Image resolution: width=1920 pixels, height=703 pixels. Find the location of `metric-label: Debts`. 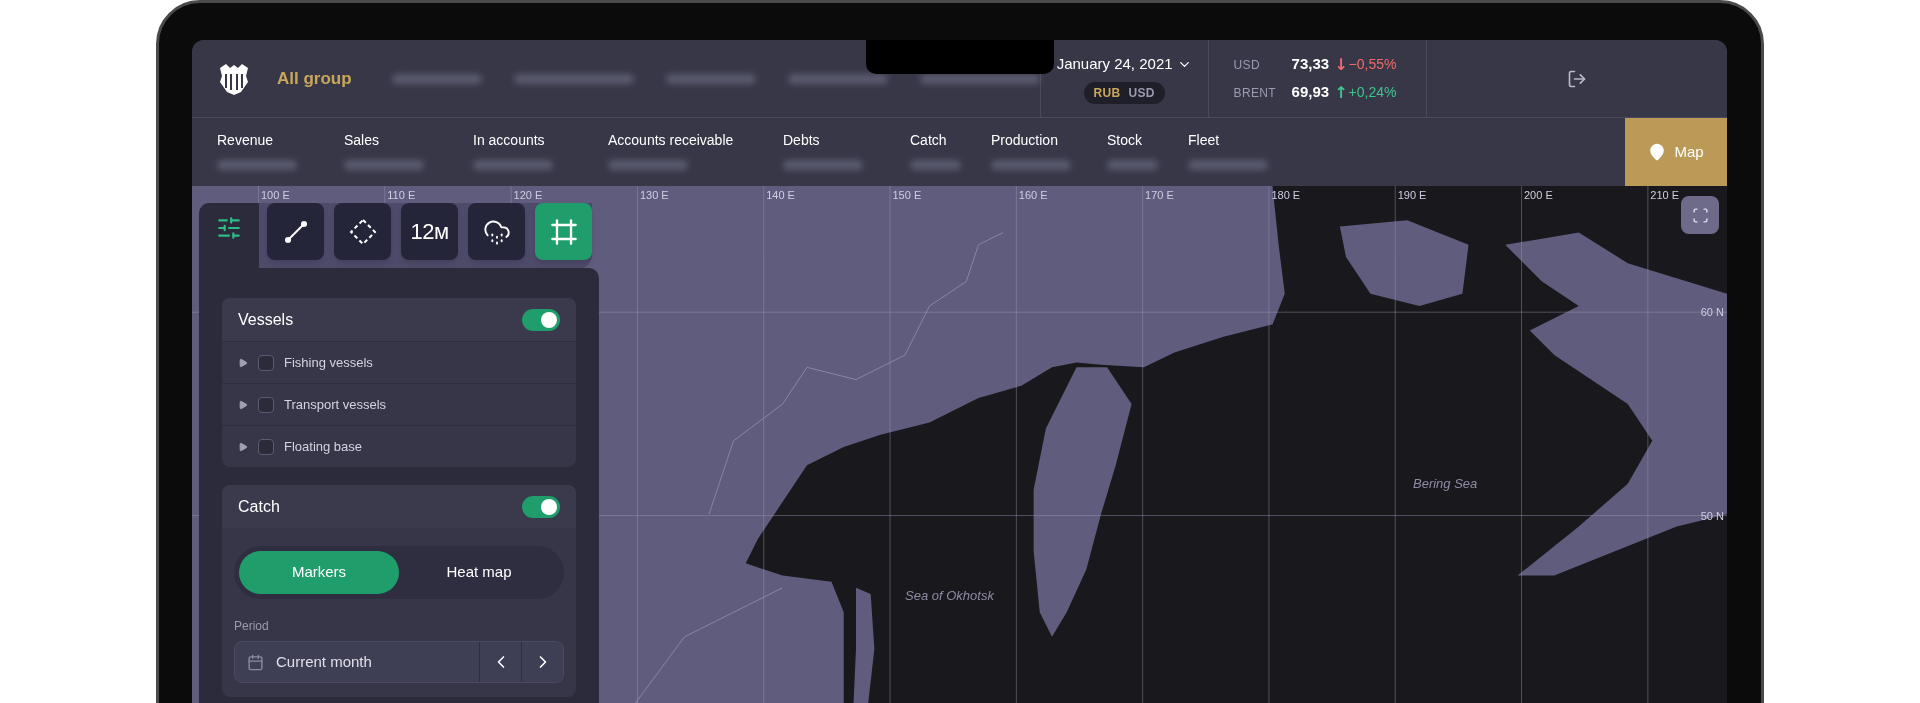

metric-label: Debts is located at coordinates (846, 140).